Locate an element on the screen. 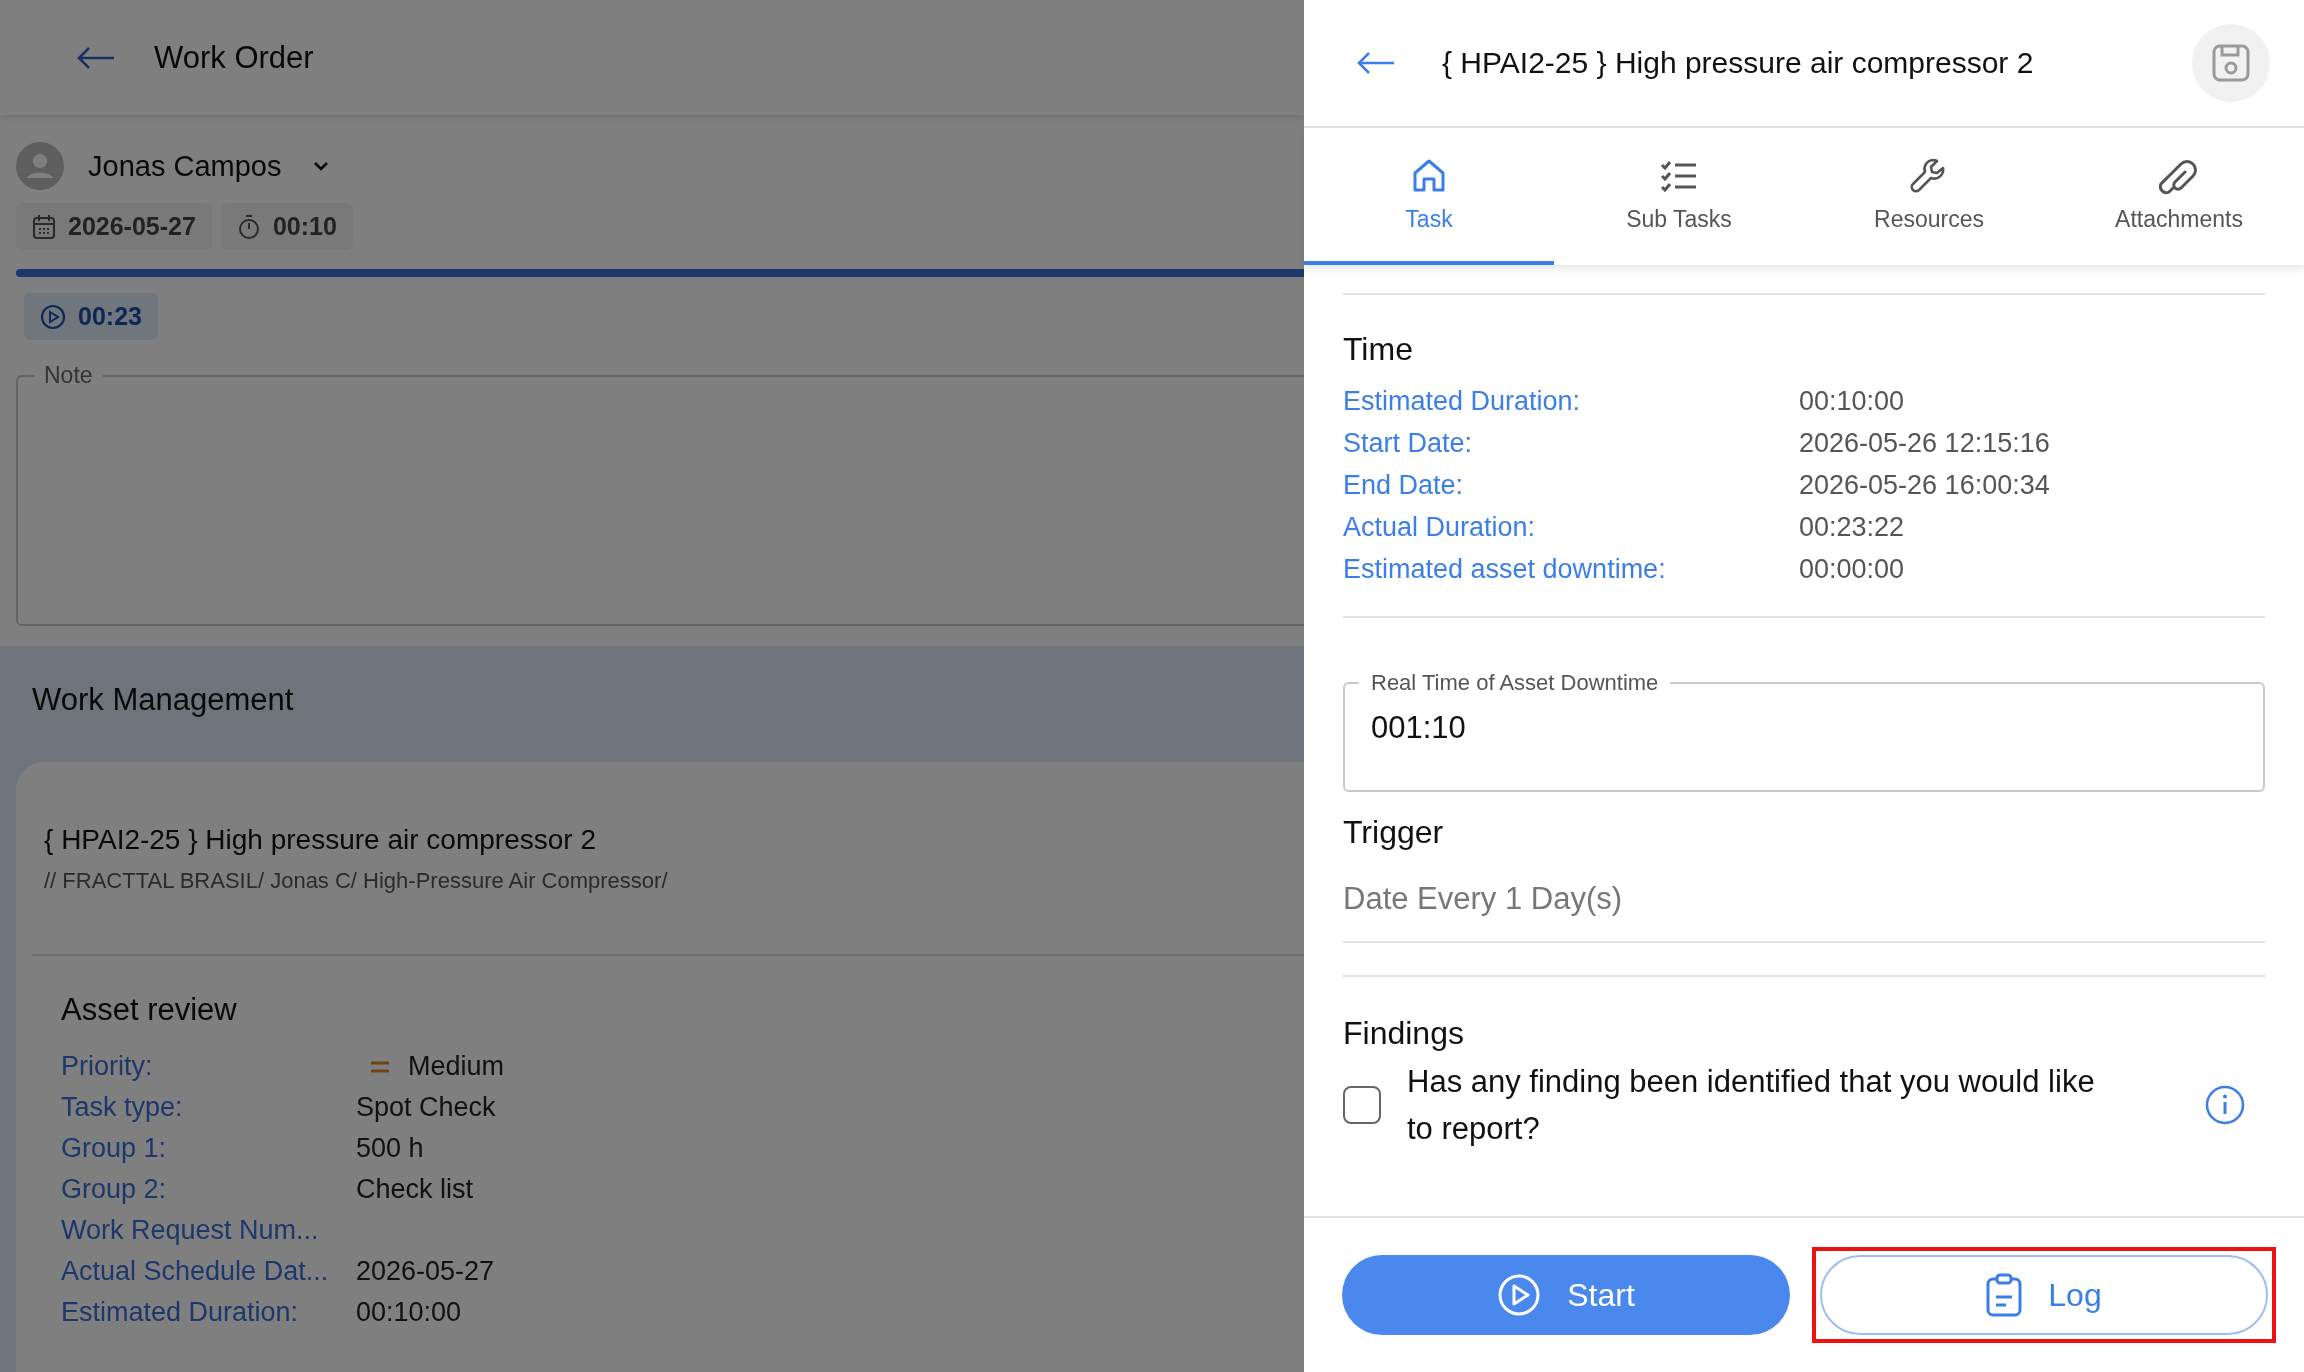  time-value: 00:00:00 is located at coordinates (1852, 569).